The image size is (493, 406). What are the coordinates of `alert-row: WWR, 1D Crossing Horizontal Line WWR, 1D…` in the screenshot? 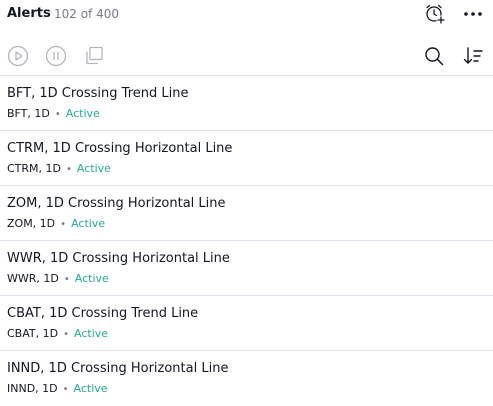 It's located at (246, 268).